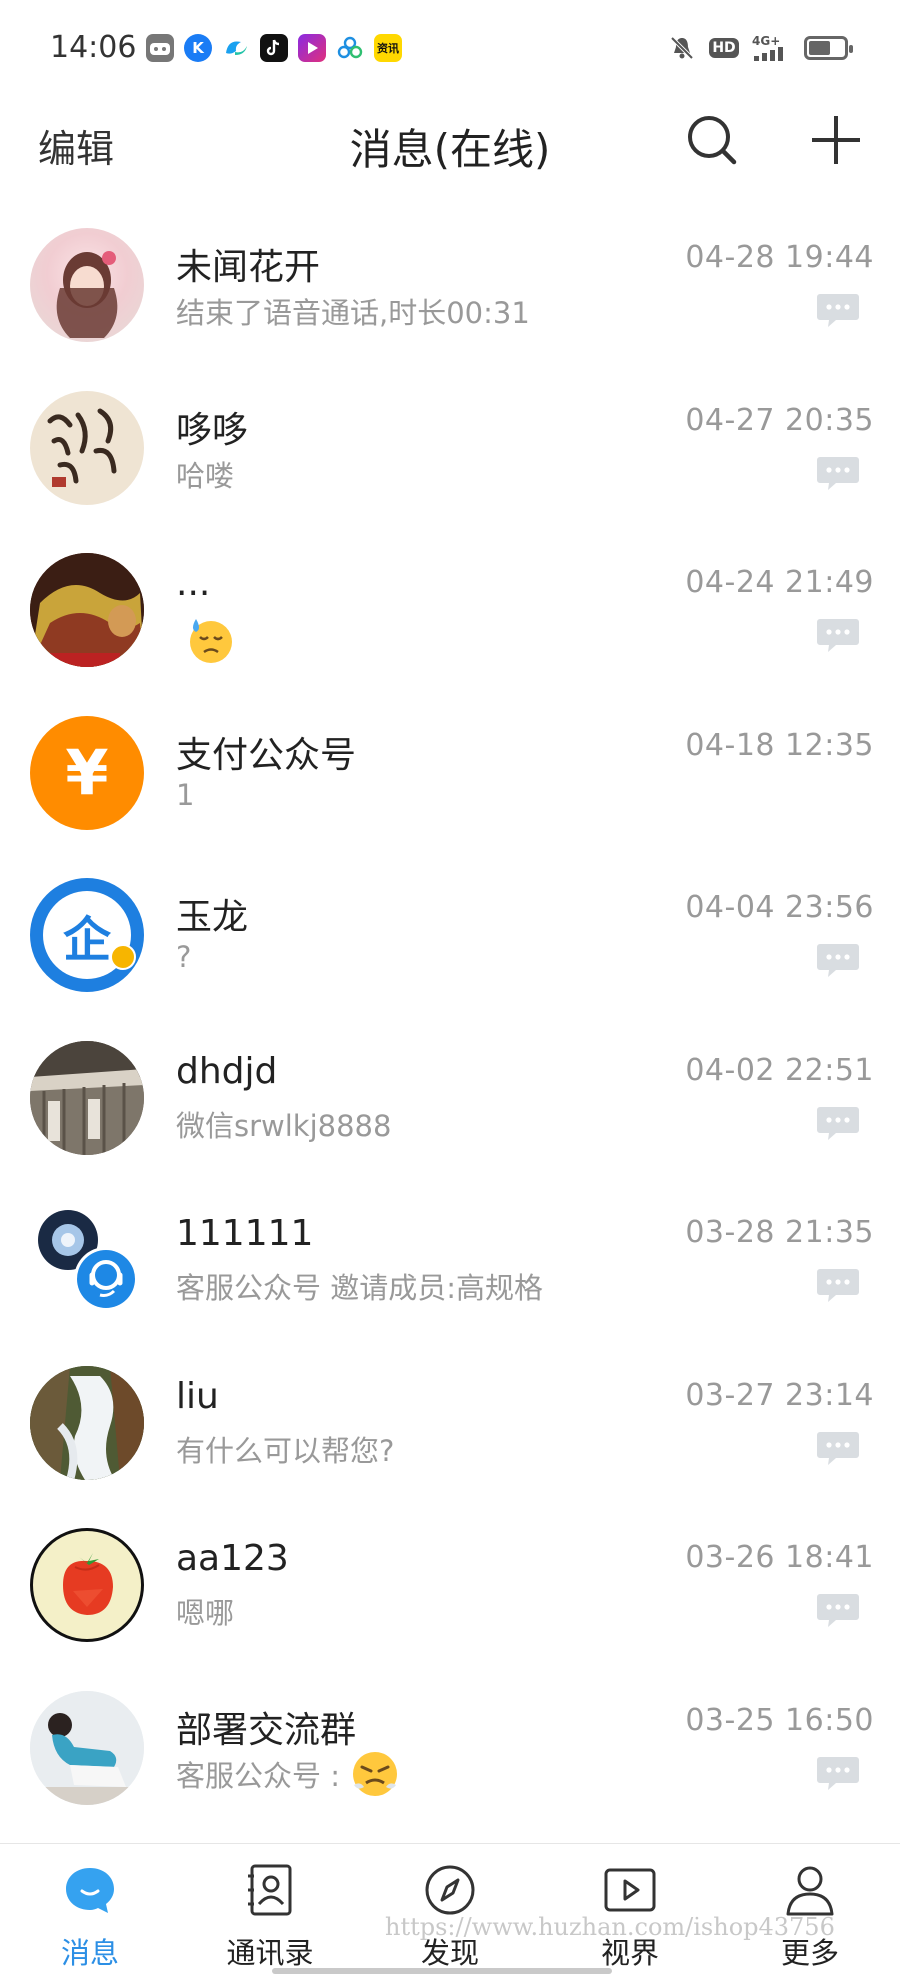 The image size is (900, 1980). Describe the element at coordinates (450, 1104) in the screenshot. I see `conversation-item: dhdjd 微信srwlkj8888 04-02 22:51` at that location.